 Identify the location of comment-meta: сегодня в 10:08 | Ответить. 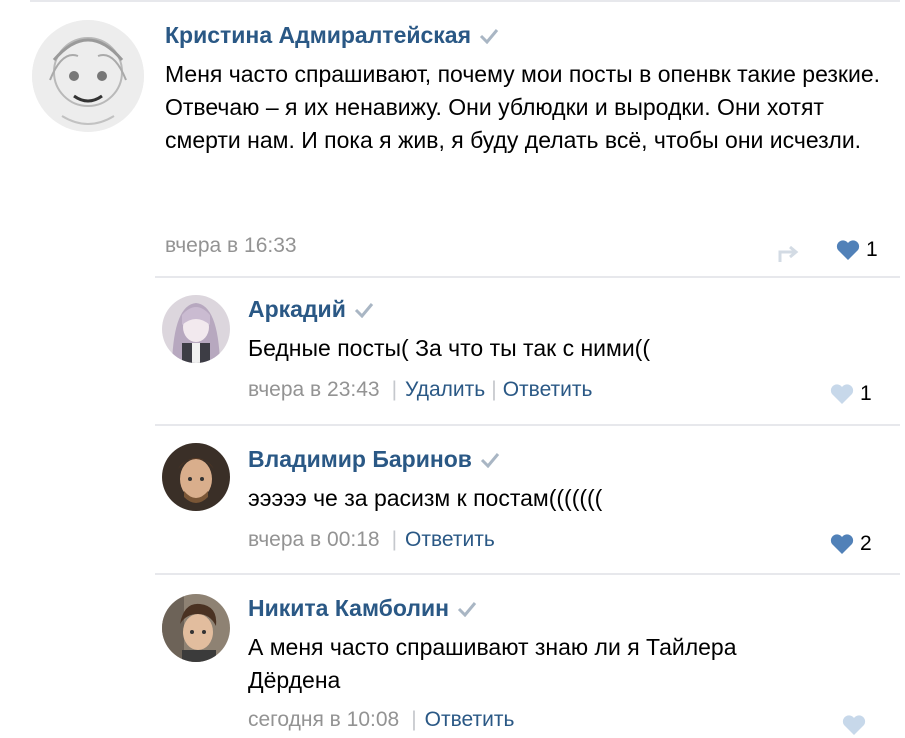
(381, 720).